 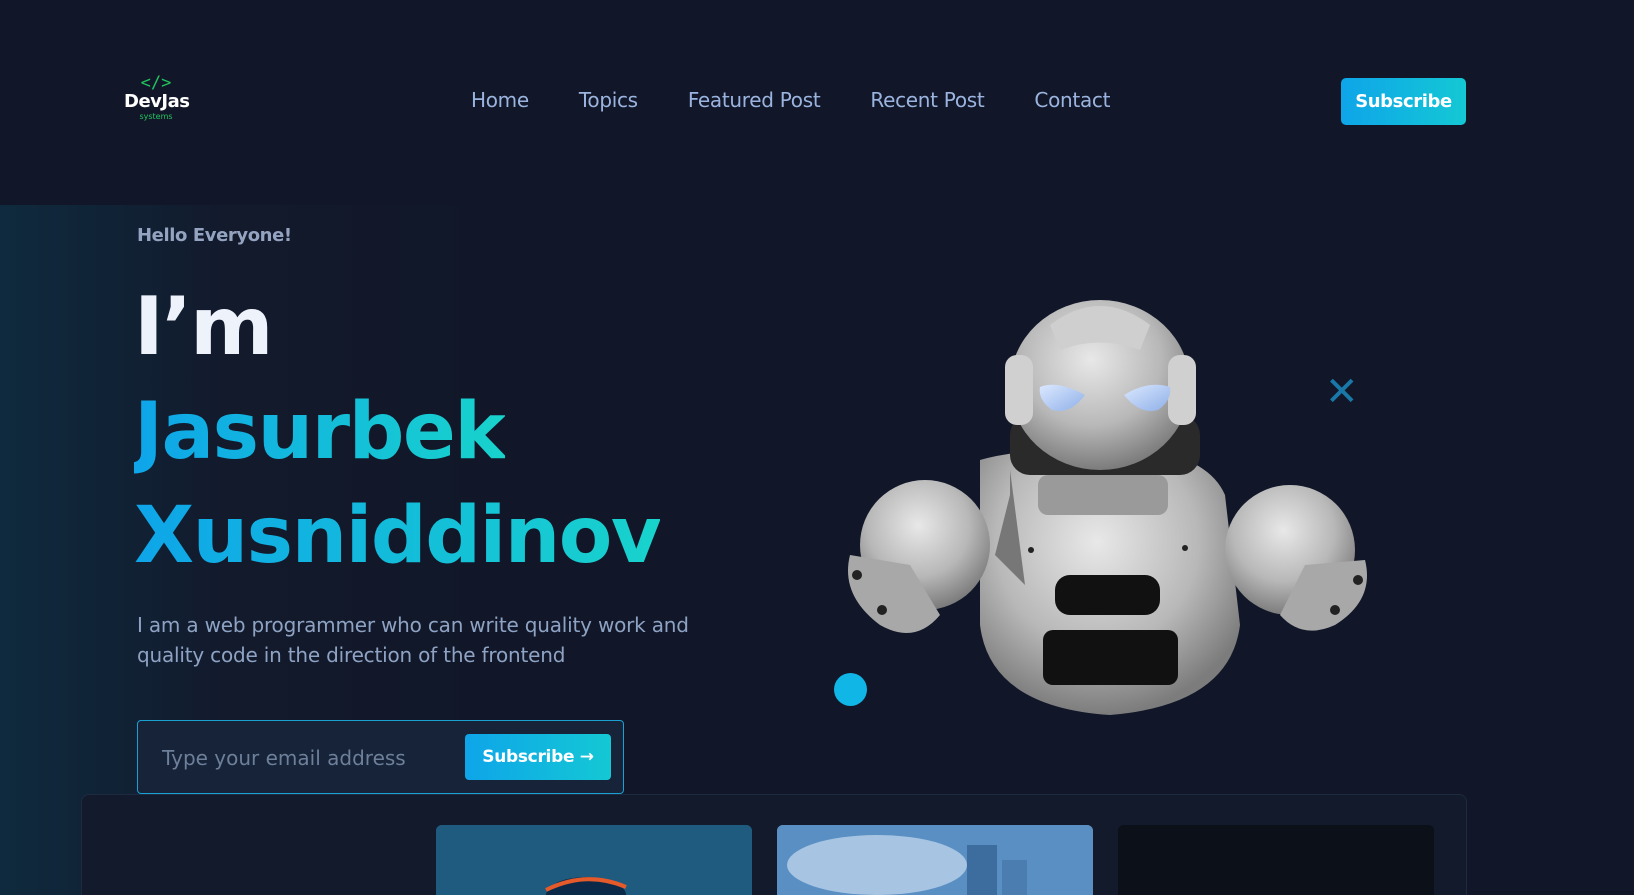 What do you see at coordinates (927, 100) in the screenshot?
I see `nav-recent-post: Recent Post` at bounding box center [927, 100].